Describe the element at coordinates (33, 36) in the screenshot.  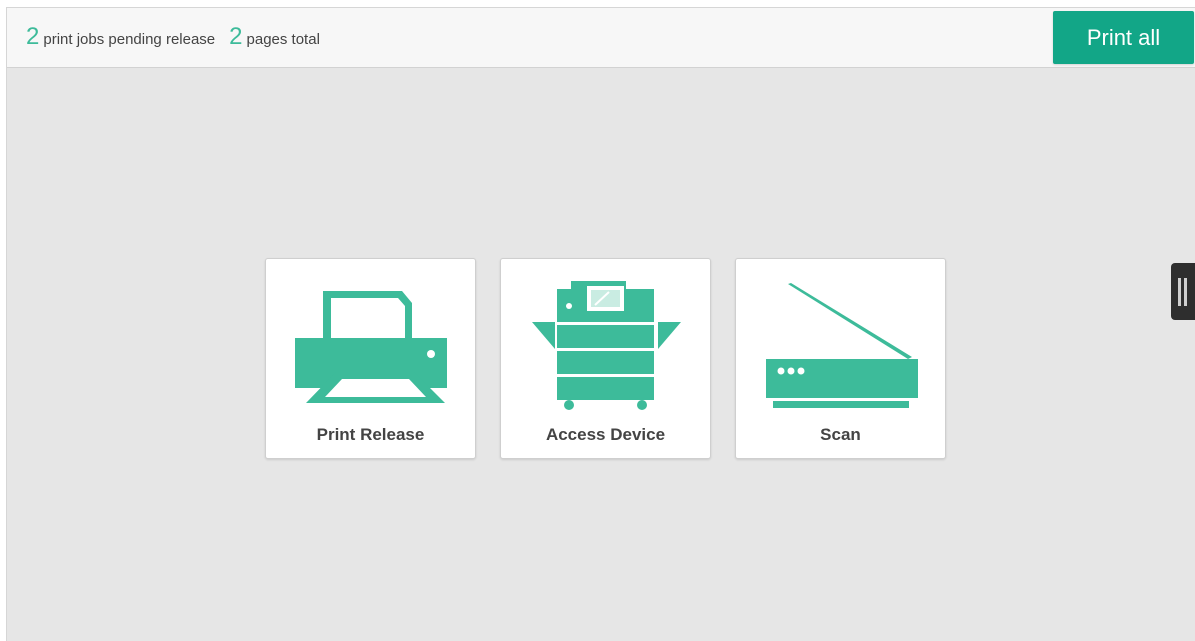
I see `jobs-count: 2` at that location.